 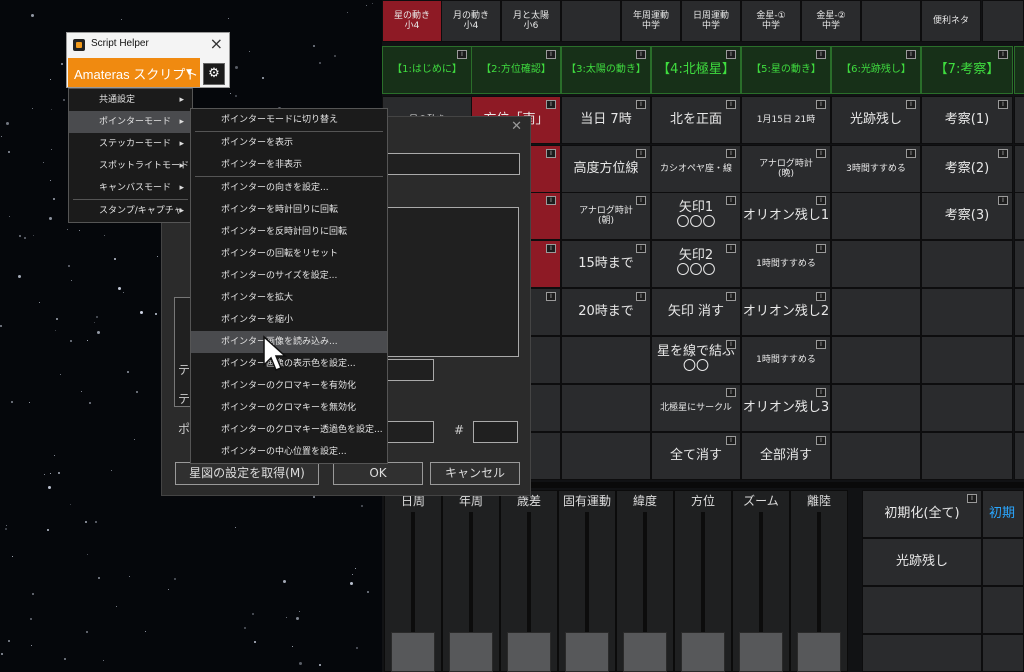 What do you see at coordinates (289, 386) in the screenshot?
I see `pointer-submenu-item: ポインターのクロマキーを有効化` at bounding box center [289, 386].